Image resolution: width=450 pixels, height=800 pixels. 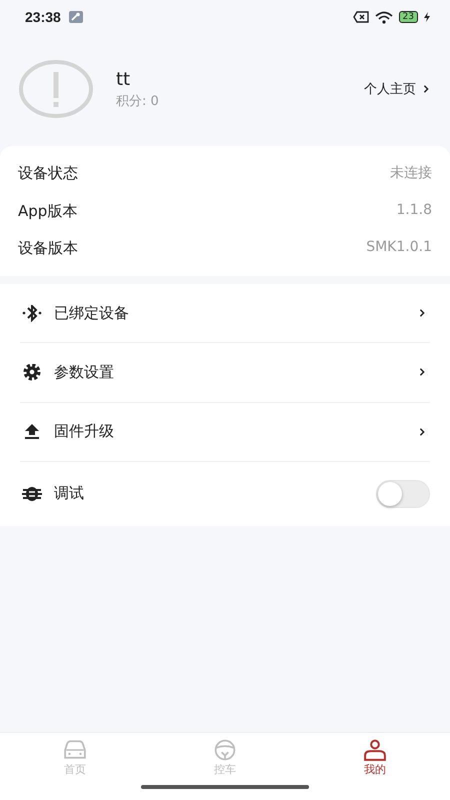 I want to click on nav-tab: 我的, so click(x=375, y=758).